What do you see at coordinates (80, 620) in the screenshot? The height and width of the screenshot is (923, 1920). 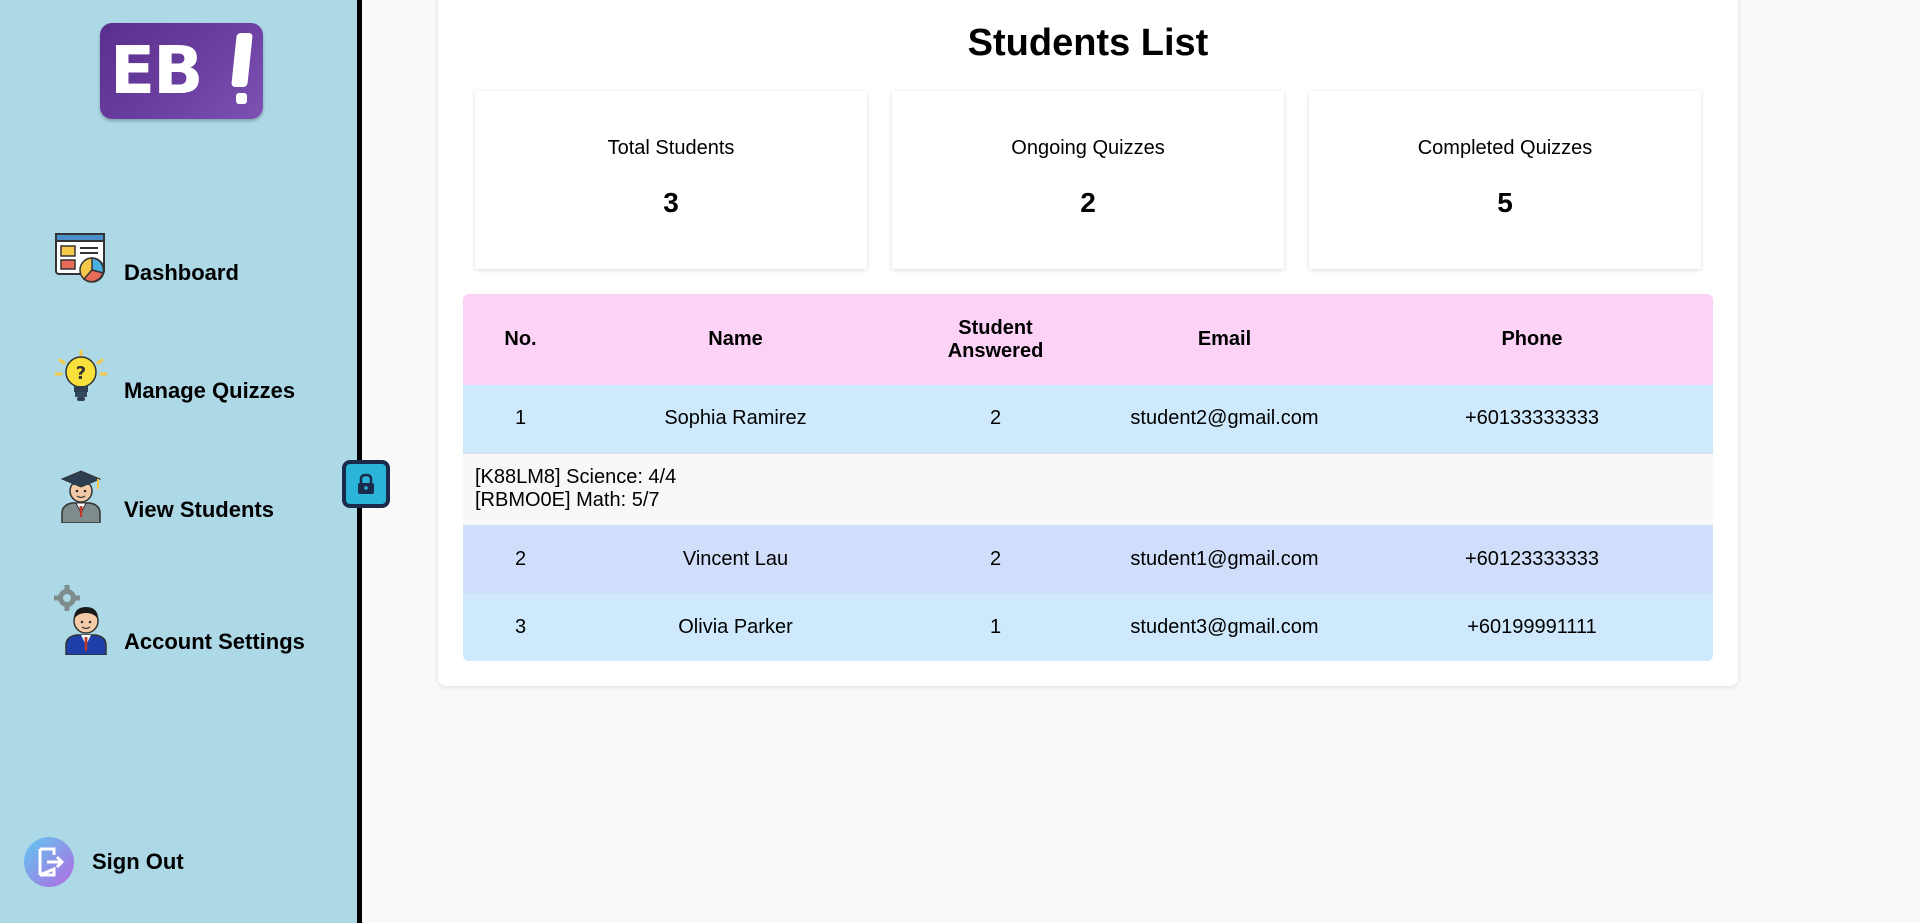 I see `user-settings-icon` at bounding box center [80, 620].